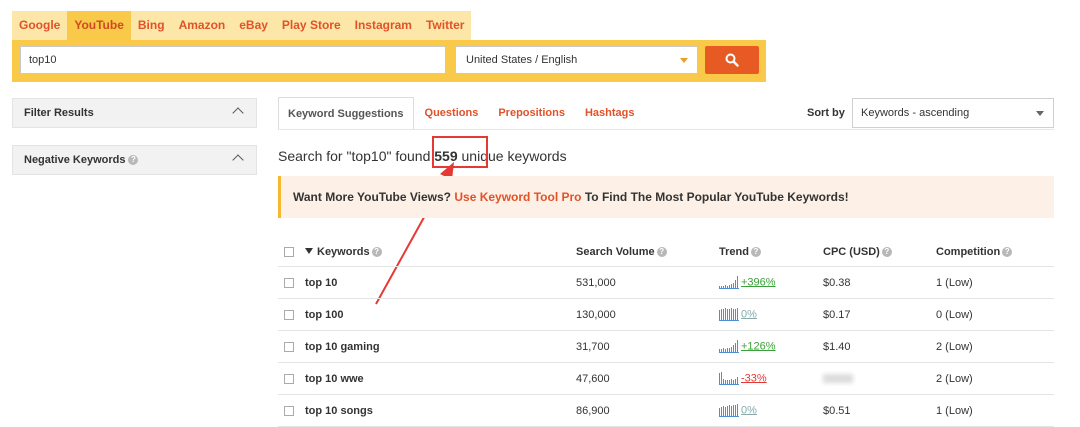 The width and height of the screenshot is (1080, 427). What do you see at coordinates (826, 113) in the screenshot?
I see `sort-label: Sort by` at bounding box center [826, 113].